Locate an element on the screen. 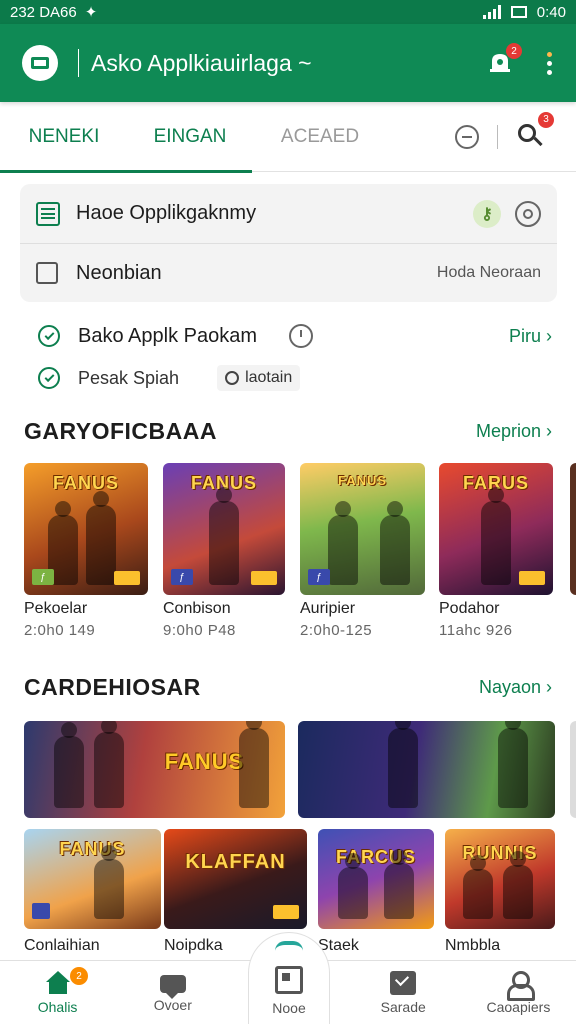  option-2-chip: laotain is located at coordinates (259, 378).